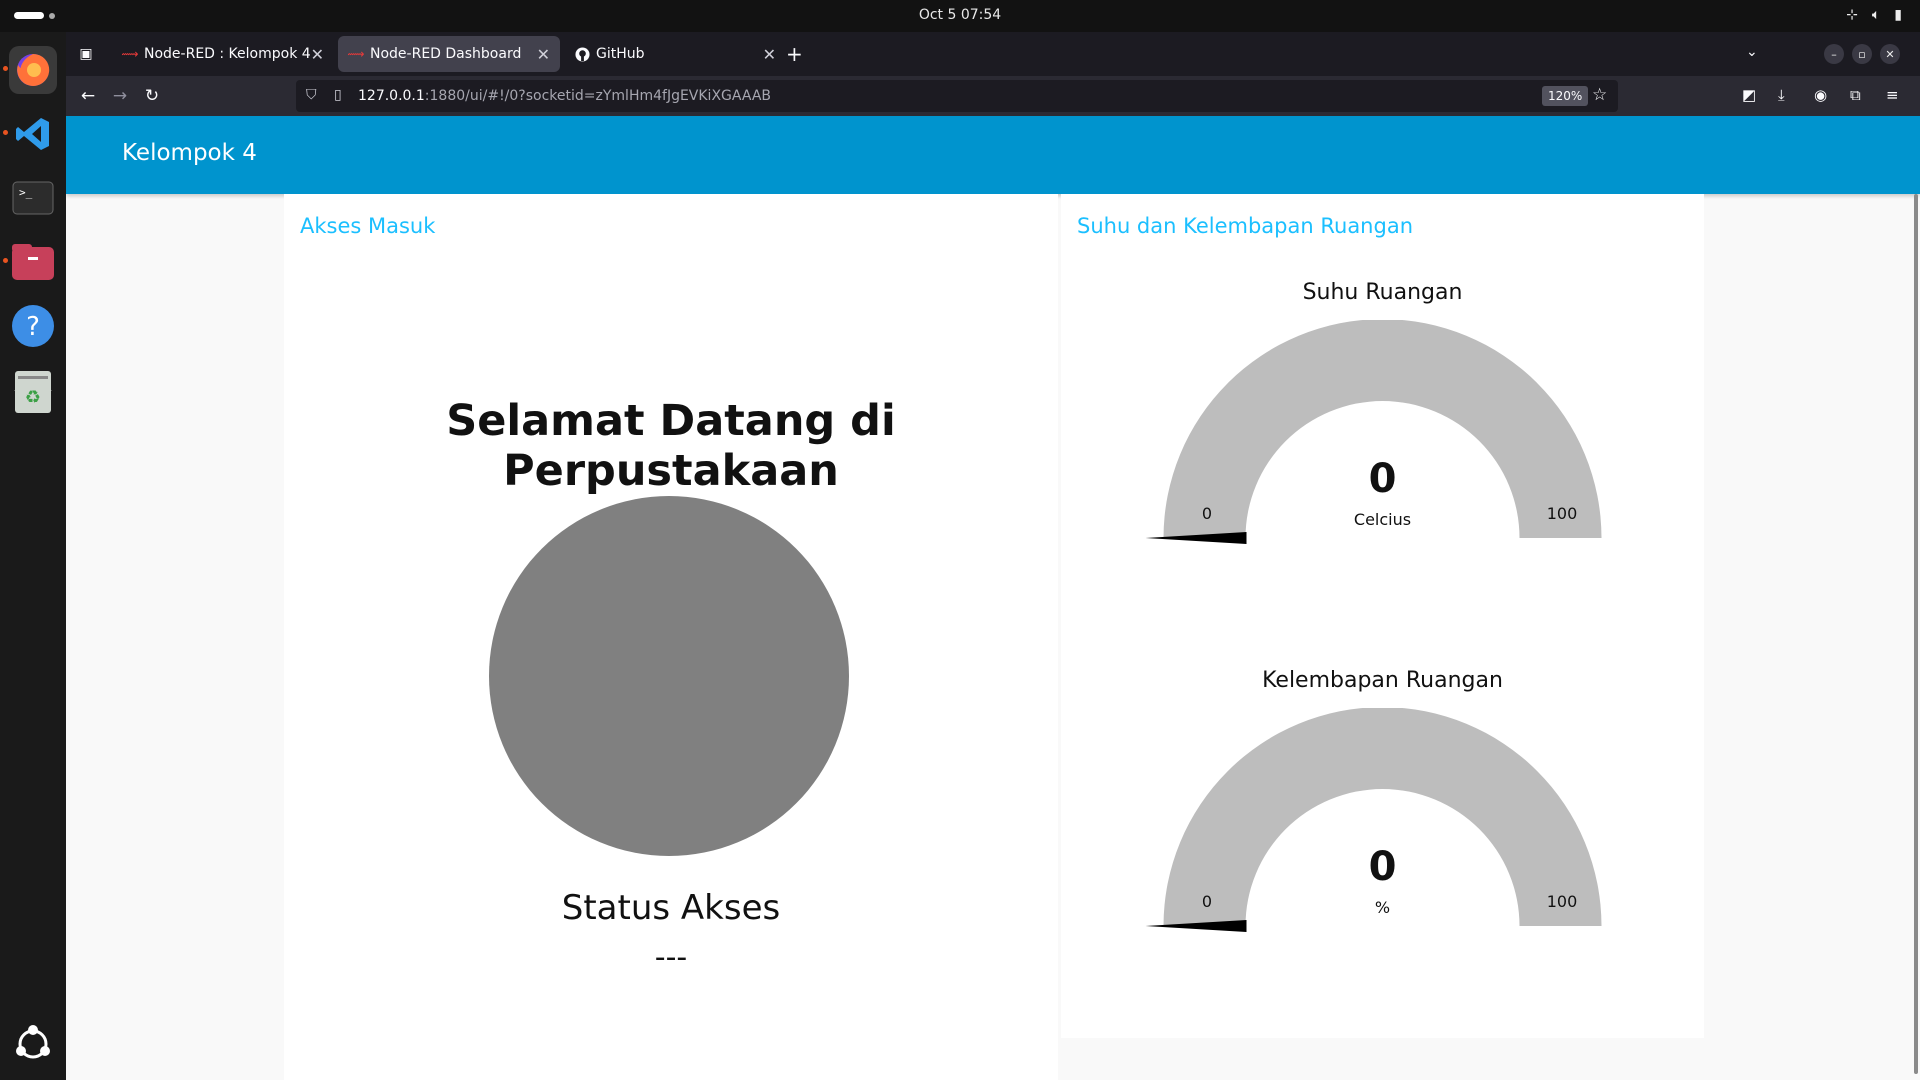 The height and width of the screenshot is (1080, 1920). I want to click on system-clock: Oct 5 07:54, so click(960, 15).